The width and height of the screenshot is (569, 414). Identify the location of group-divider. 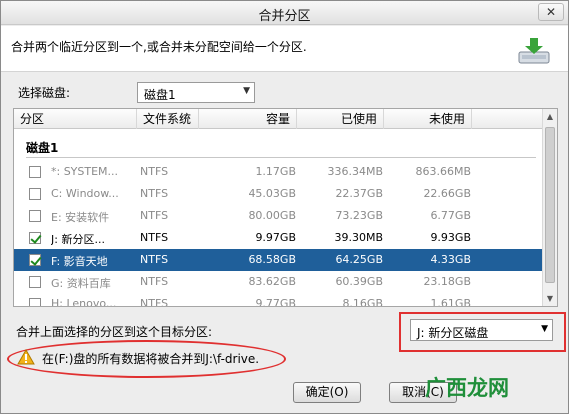
(281, 157).